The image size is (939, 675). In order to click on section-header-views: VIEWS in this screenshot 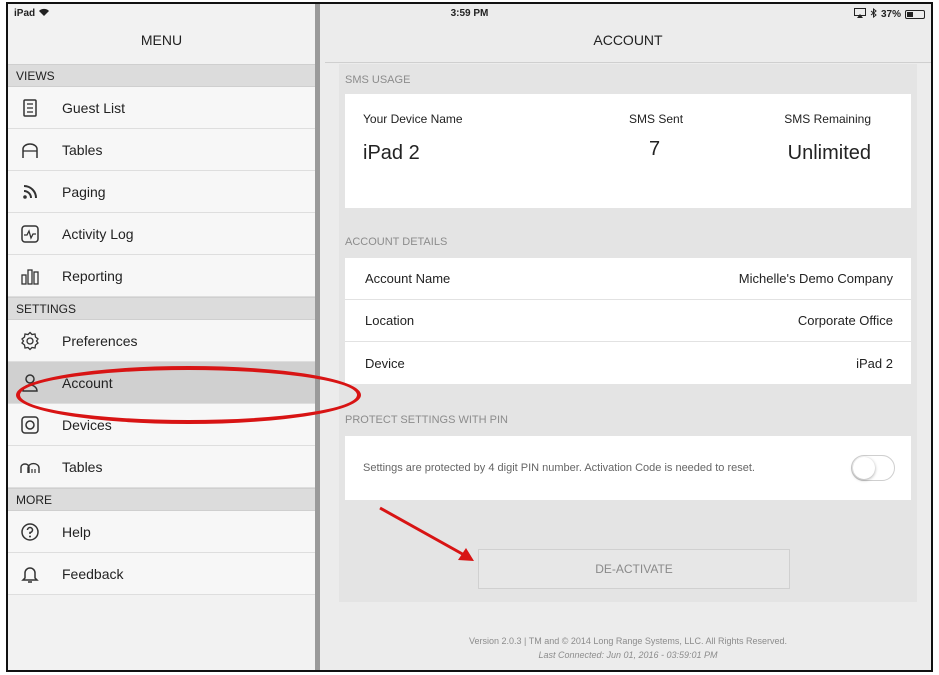, I will do `click(161, 75)`.